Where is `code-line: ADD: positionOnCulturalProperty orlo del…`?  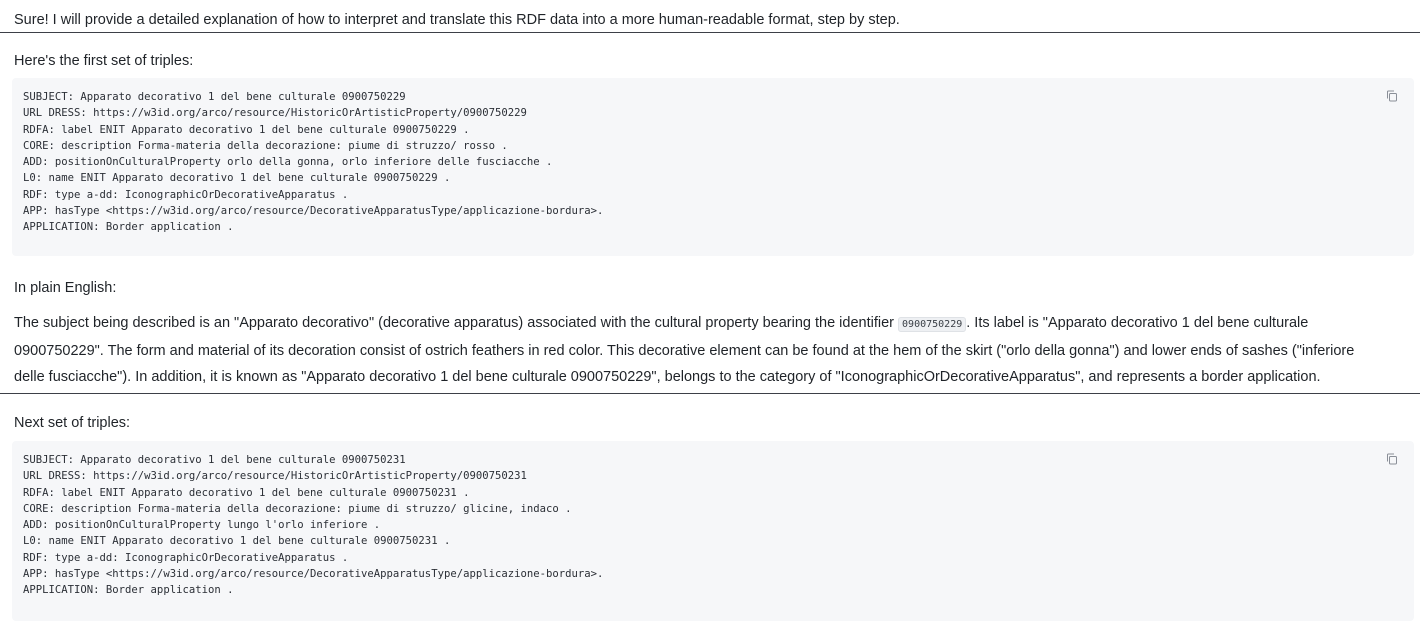
code-line: ADD: positionOnCulturalProperty orlo del… is located at coordinates (288, 162).